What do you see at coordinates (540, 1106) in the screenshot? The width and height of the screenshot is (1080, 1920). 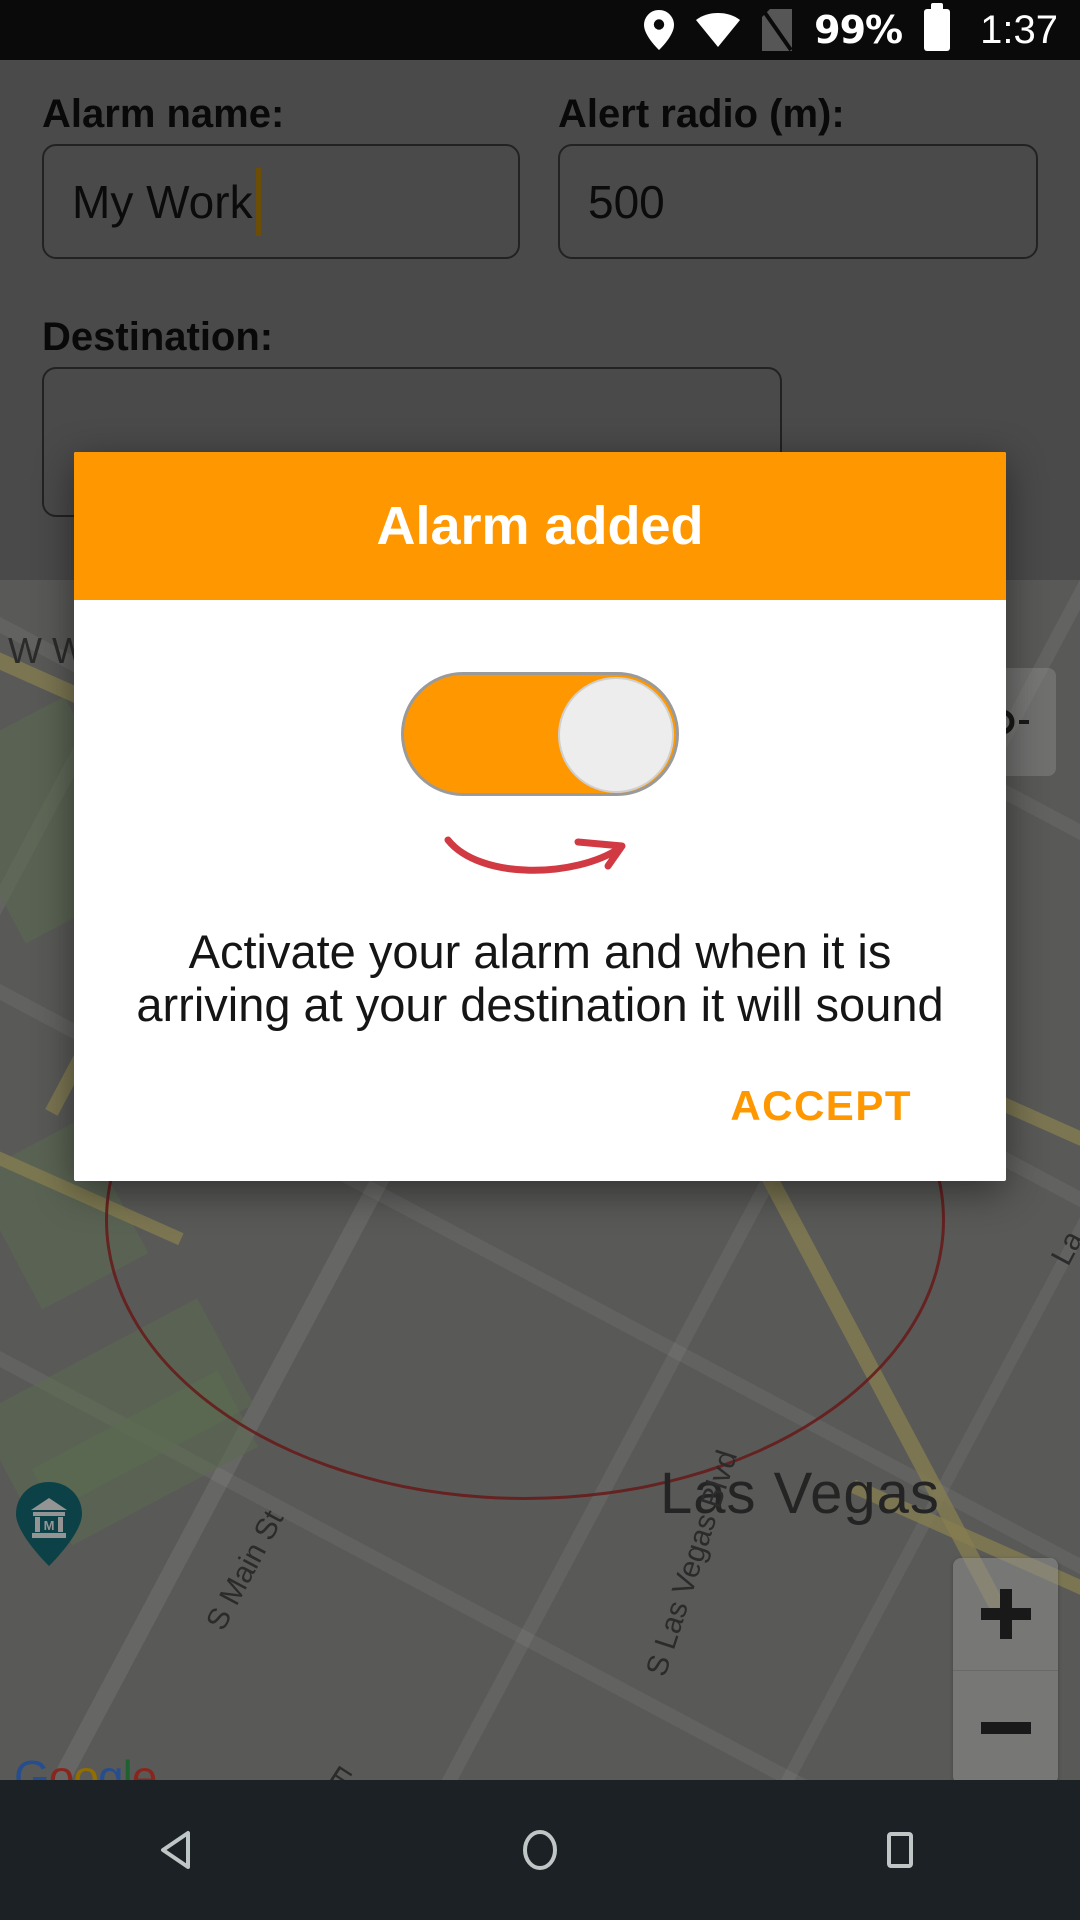 I see `dialog-actions: ACCEPT` at bounding box center [540, 1106].